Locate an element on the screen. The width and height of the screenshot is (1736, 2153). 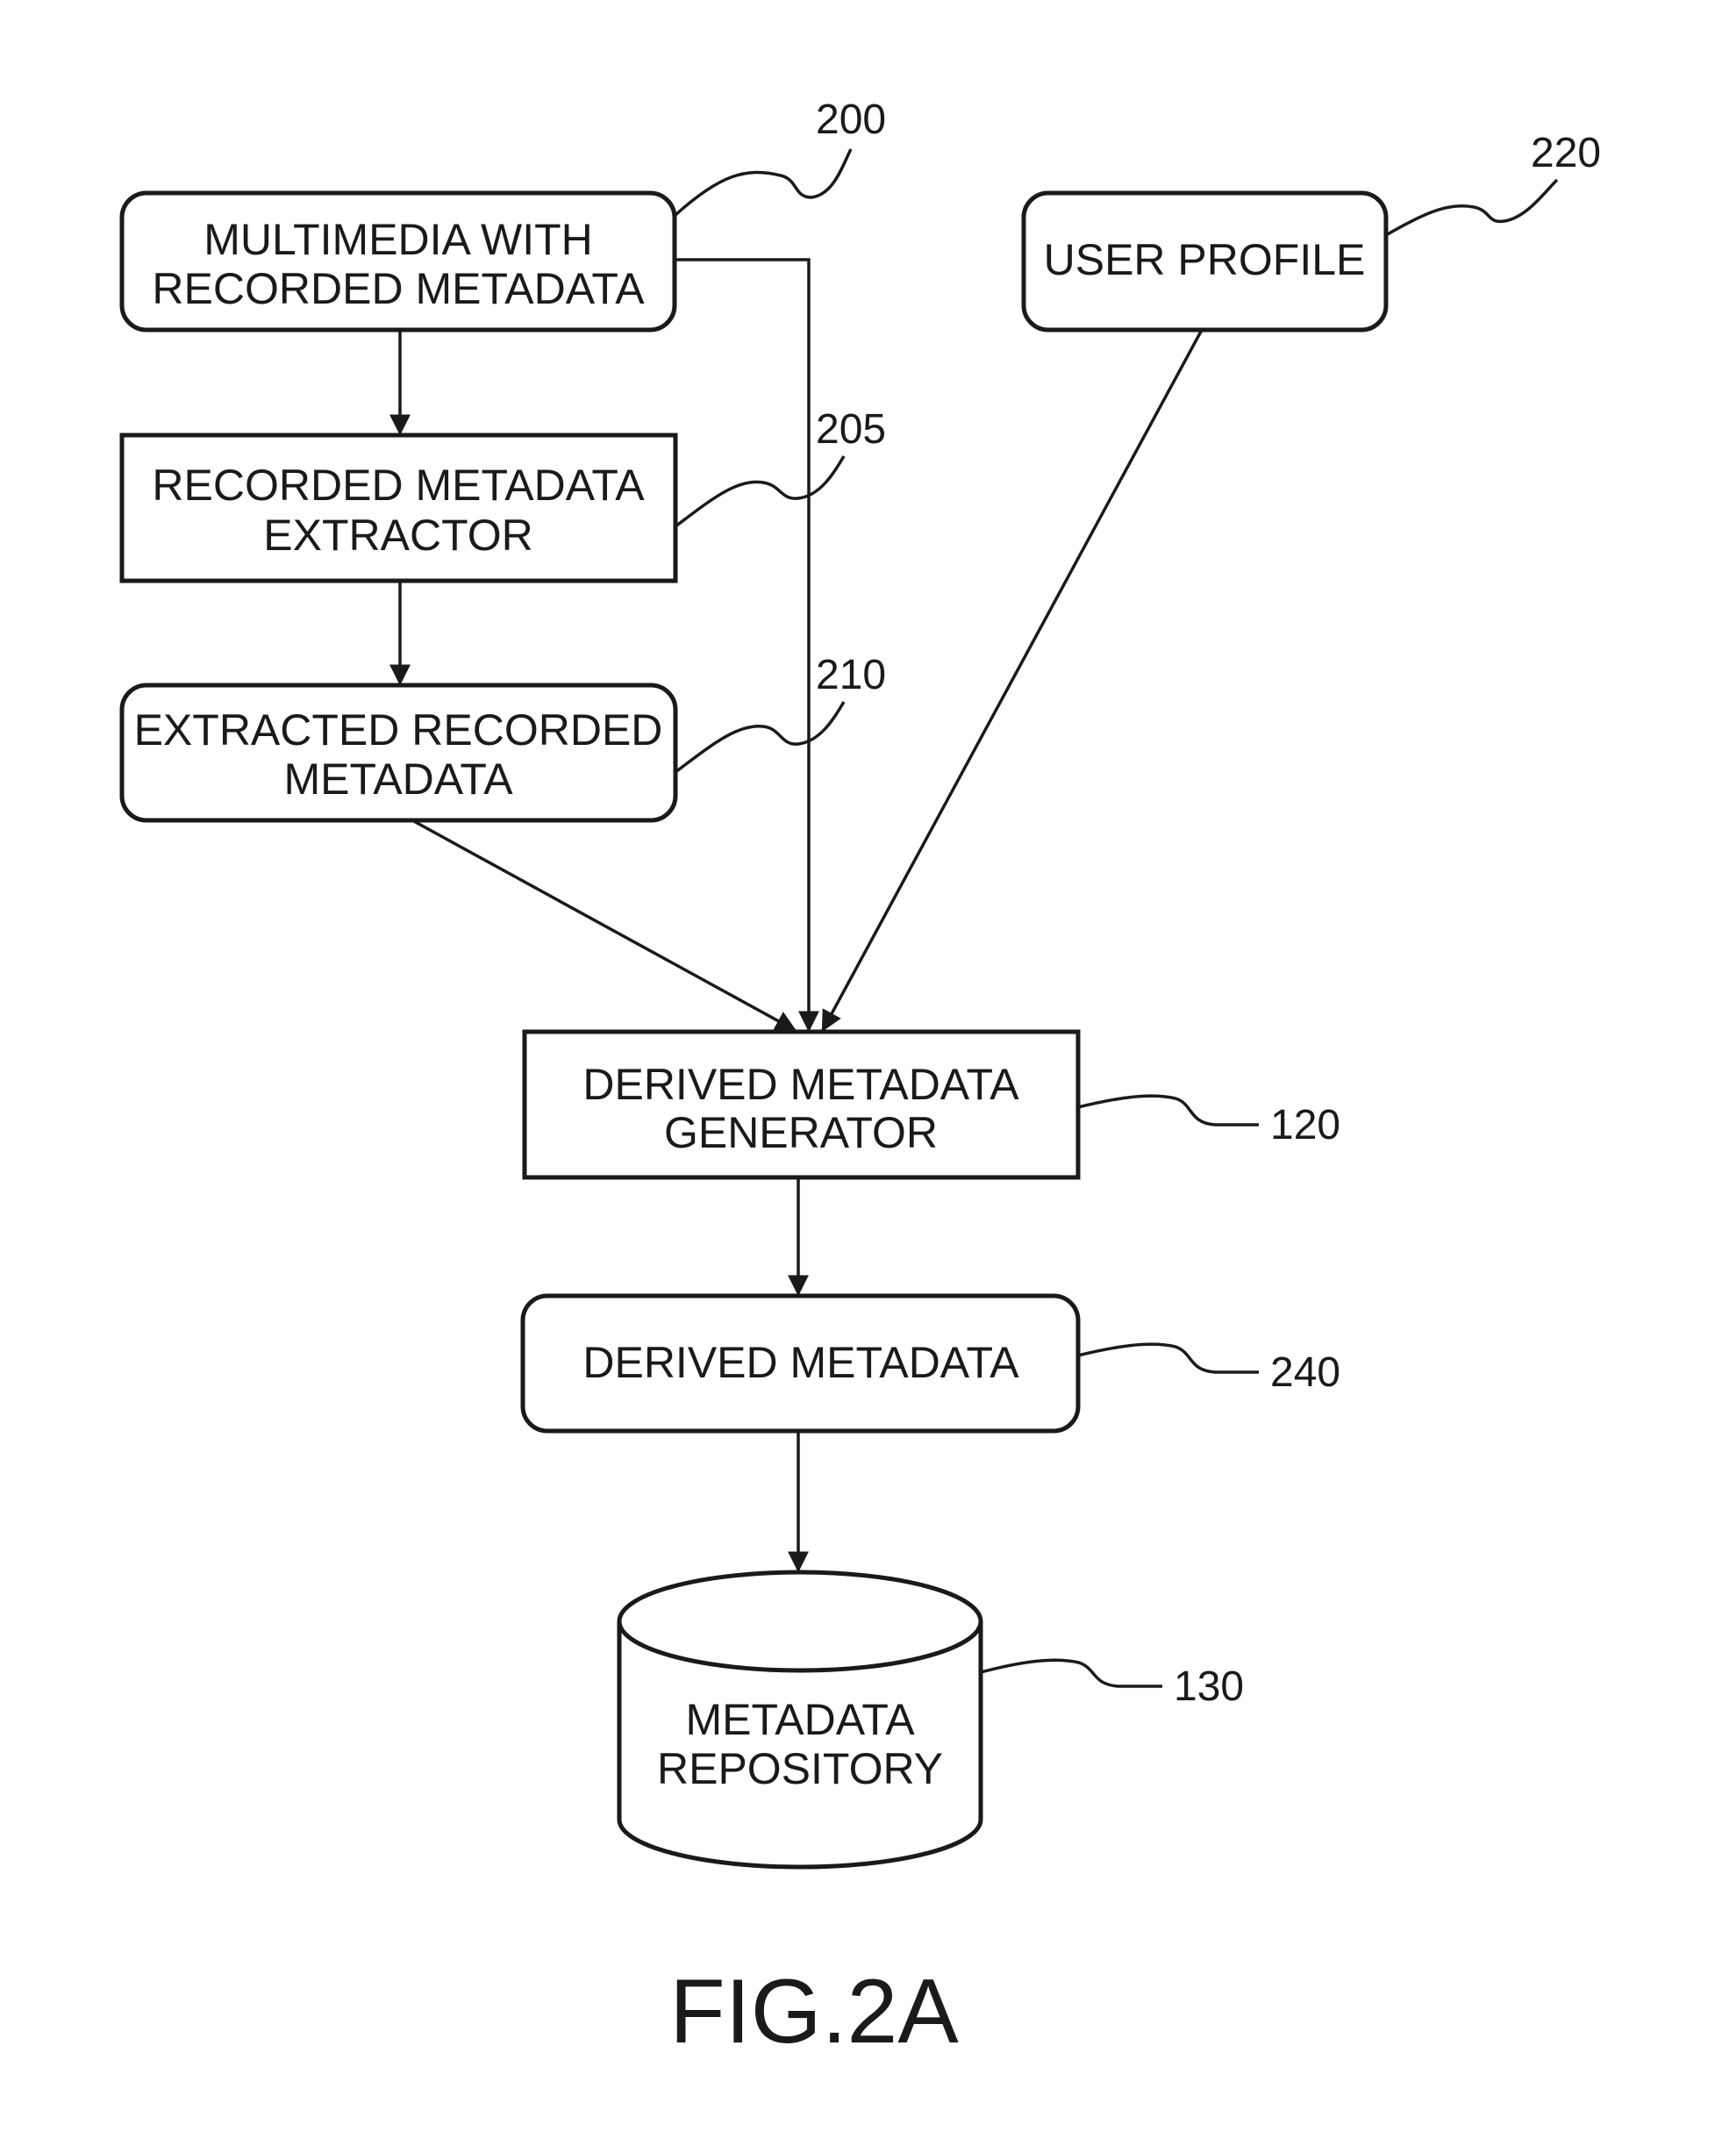
node-205-line-1: RECORDED METADATA is located at coordinates (398, 486).